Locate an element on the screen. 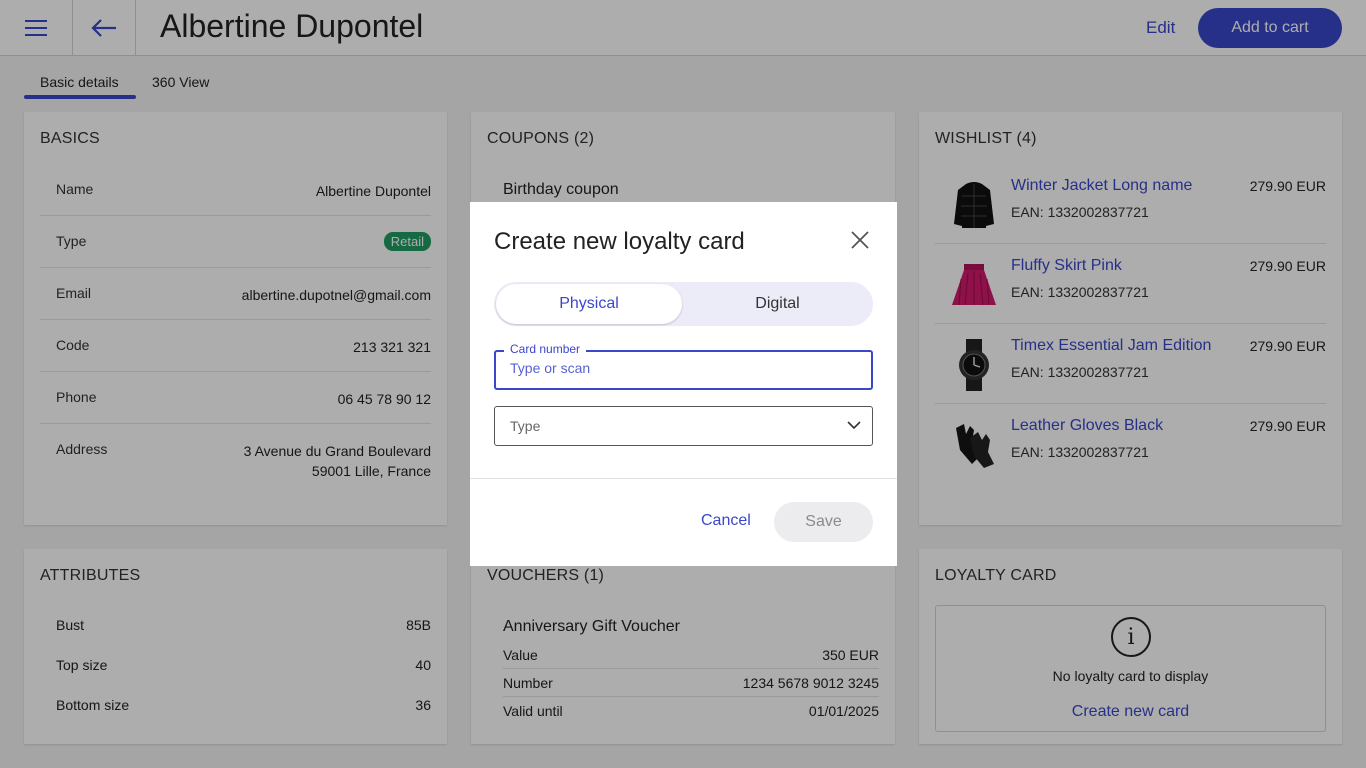 Image resolution: width=1366 pixels, height=768 pixels. dialog-divider is located at coordinates (683, 478).